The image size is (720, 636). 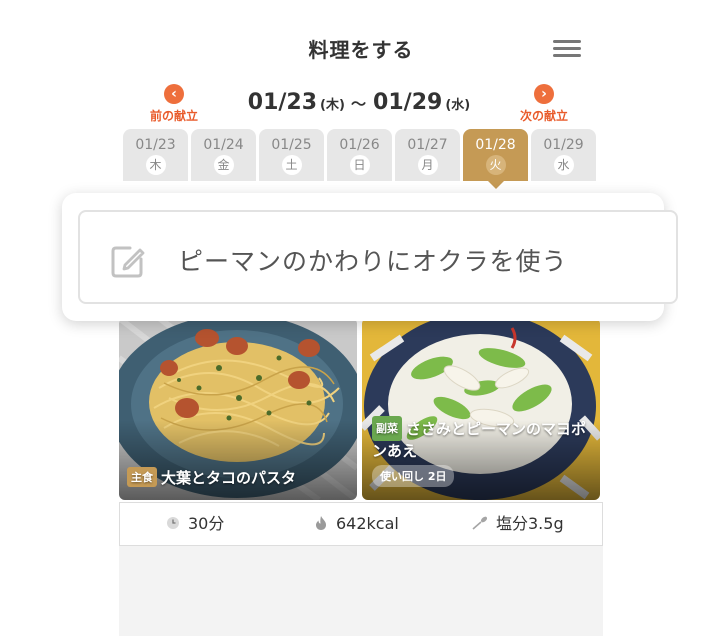 I want to click on empty-area, so click(x=361, y=591).